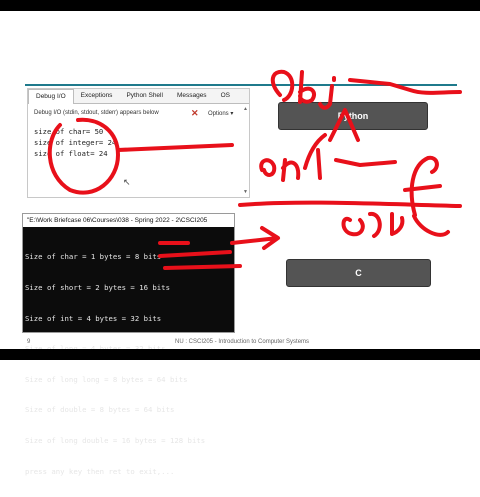  What do you see at coordinates (93, 257) in the screenshot?
I see `console-line: Size of char = 1 bytes = 8 bits` at bounding box center [93, 257].